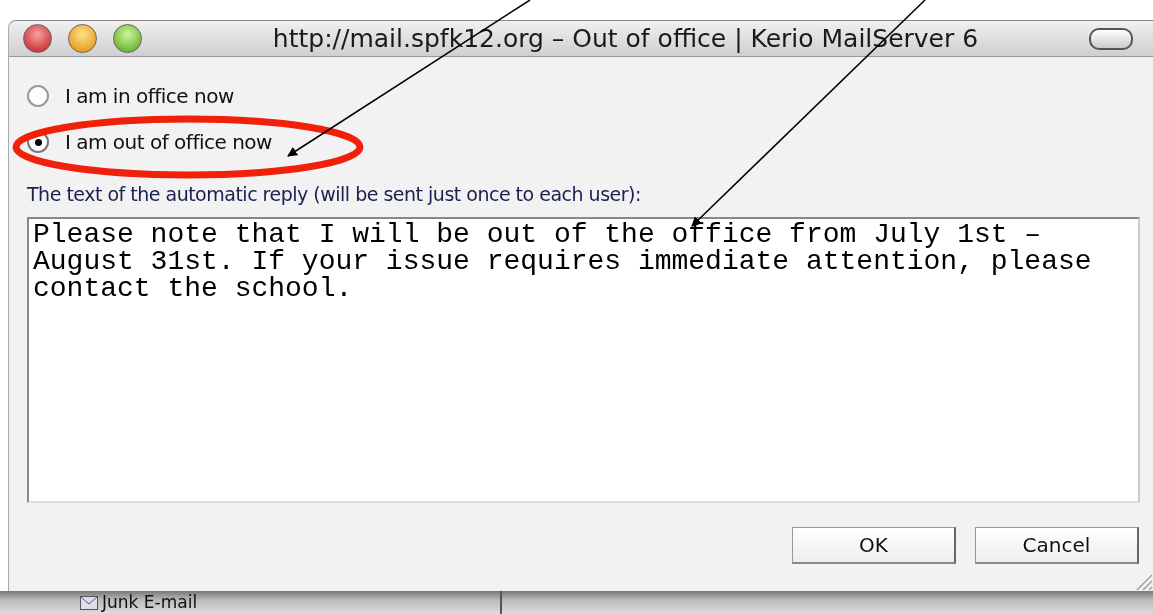 The width and height of the screenshot is (1153, 614). I want to click on reply-label: The text of the automatic reply (will be sent just once to each user):, so click(334, 194).